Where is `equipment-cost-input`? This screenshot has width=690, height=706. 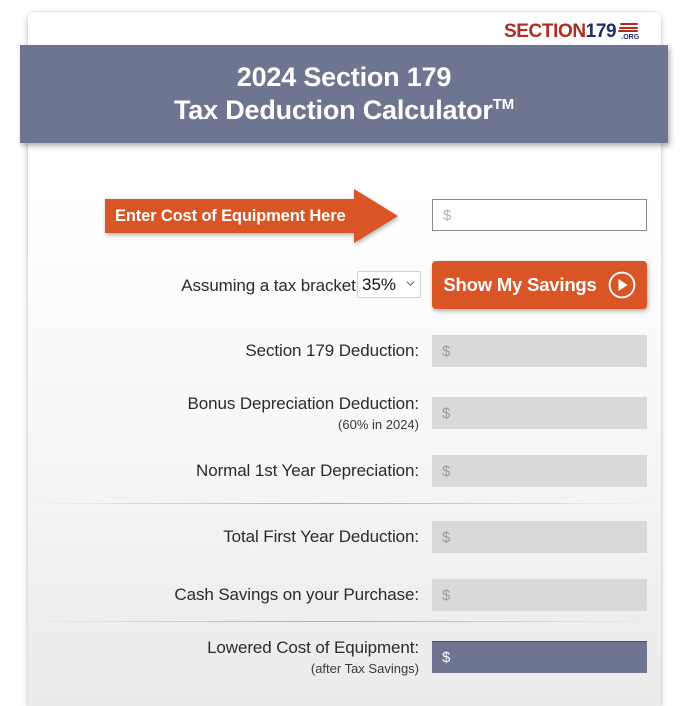
equipment-cost-input is located at coordinates (539, 215).